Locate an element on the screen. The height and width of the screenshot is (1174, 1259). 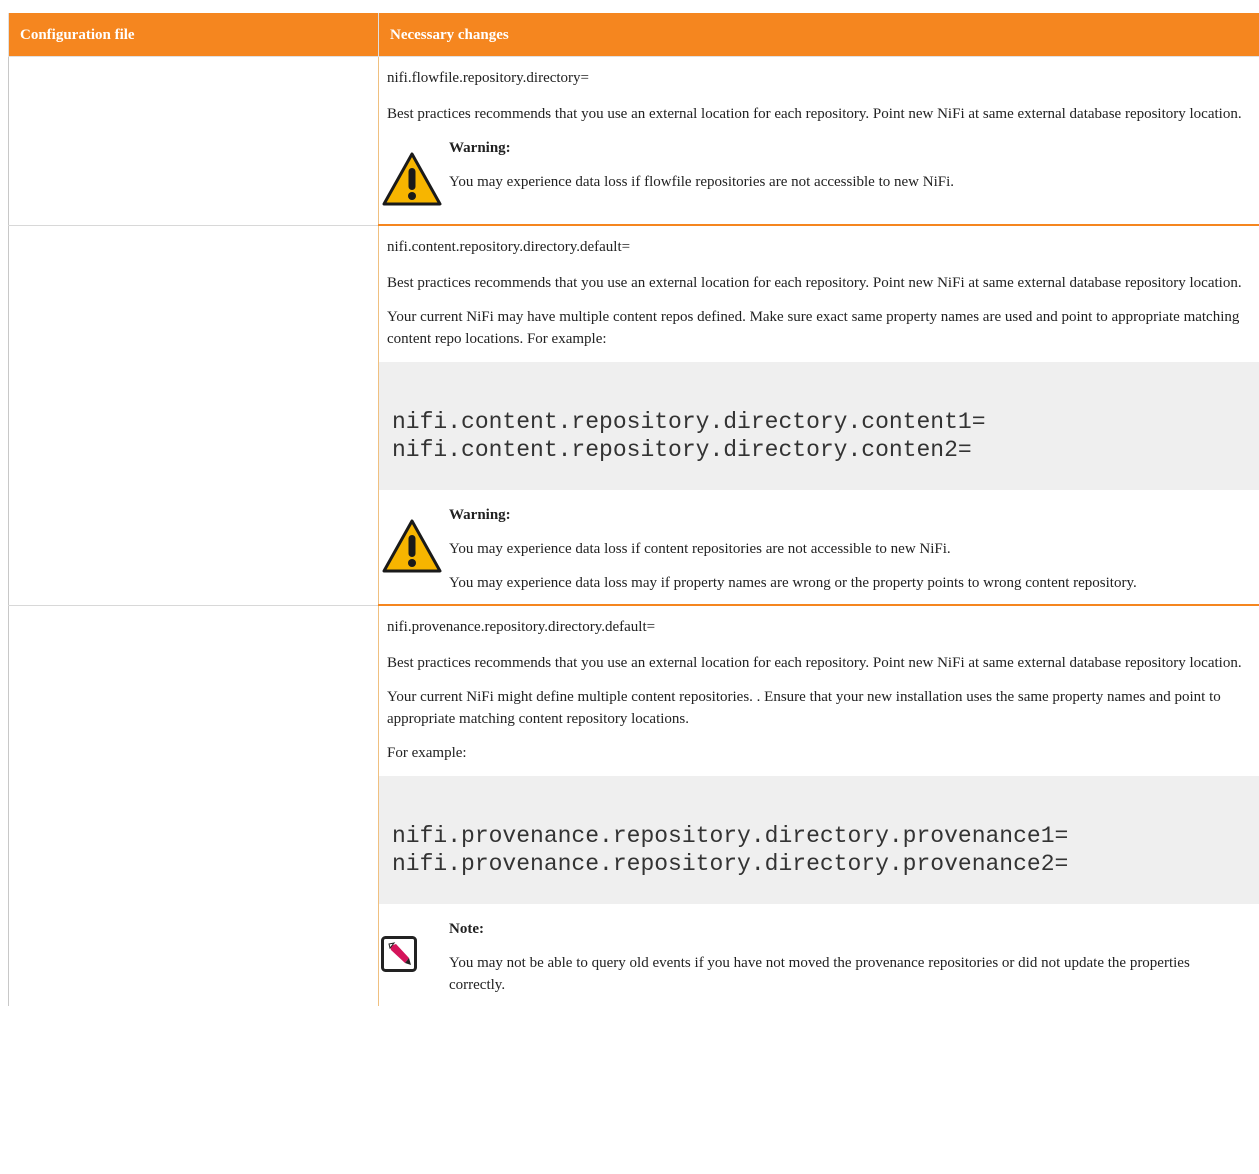
note-pencil-icon is located at coordinates (399, 954).